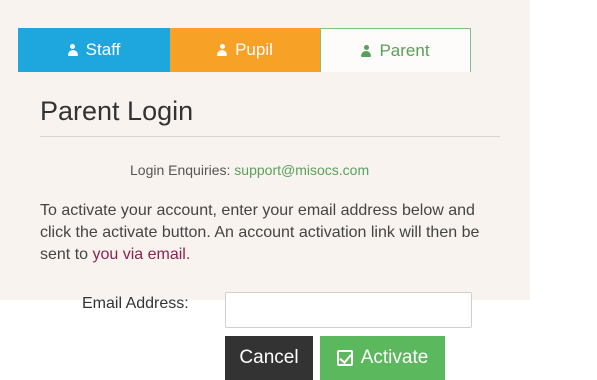 The width and height of the screenshot is (597, 380). What do you see at coordinates (348, 310) in the screenshot?
I see `email-field` at bounding box center [348, 310].